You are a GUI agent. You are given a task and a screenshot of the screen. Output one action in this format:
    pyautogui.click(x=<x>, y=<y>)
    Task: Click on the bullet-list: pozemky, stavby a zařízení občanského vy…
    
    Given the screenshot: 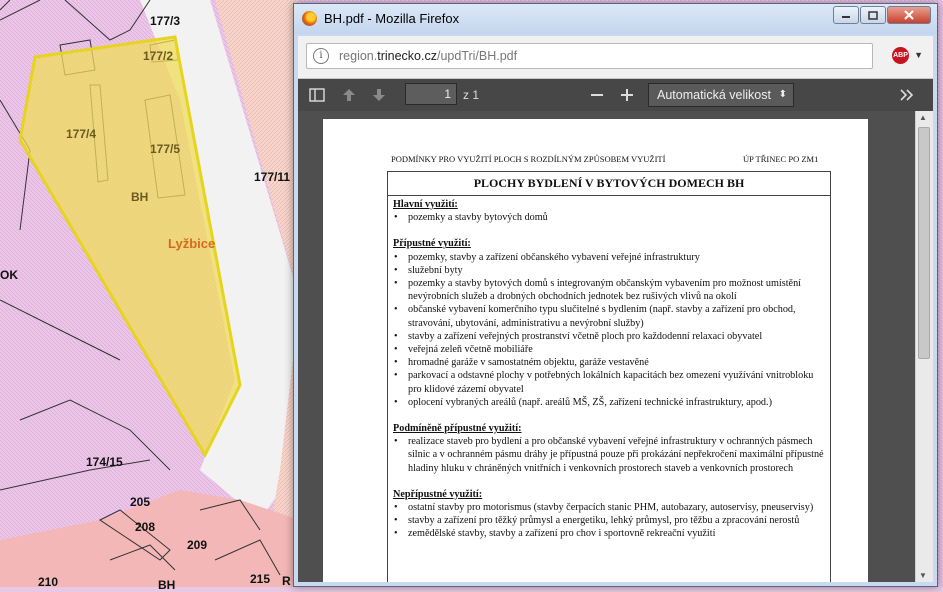 What is the action you would take?
    pyautogui.click(x=609, y=330)
    